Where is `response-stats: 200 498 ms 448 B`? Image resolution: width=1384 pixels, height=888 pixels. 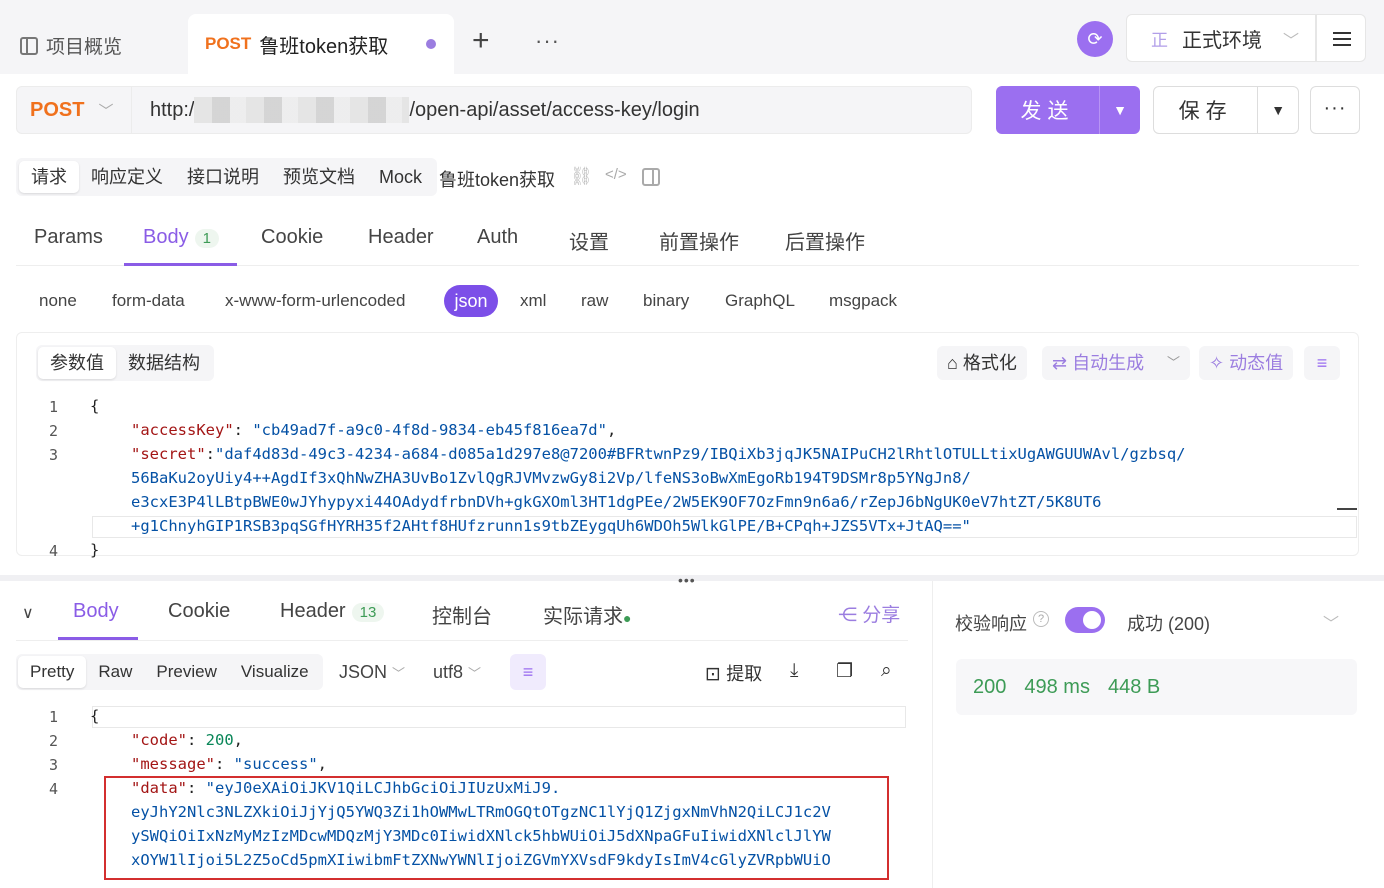 response-stats: 200 498 ms 448 B is located at coordinates (1156, 687).